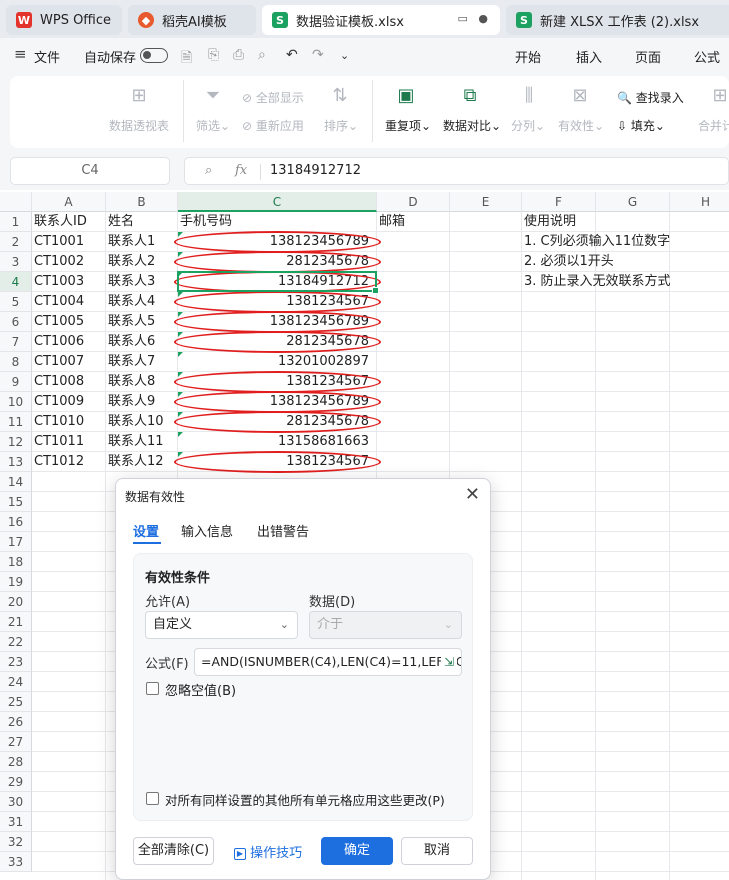 The width and height of the screenshot is (729, 880). Describe the element at coordinates (16, 222) in the screenshot. I see `row-header-1: 1` at that location.